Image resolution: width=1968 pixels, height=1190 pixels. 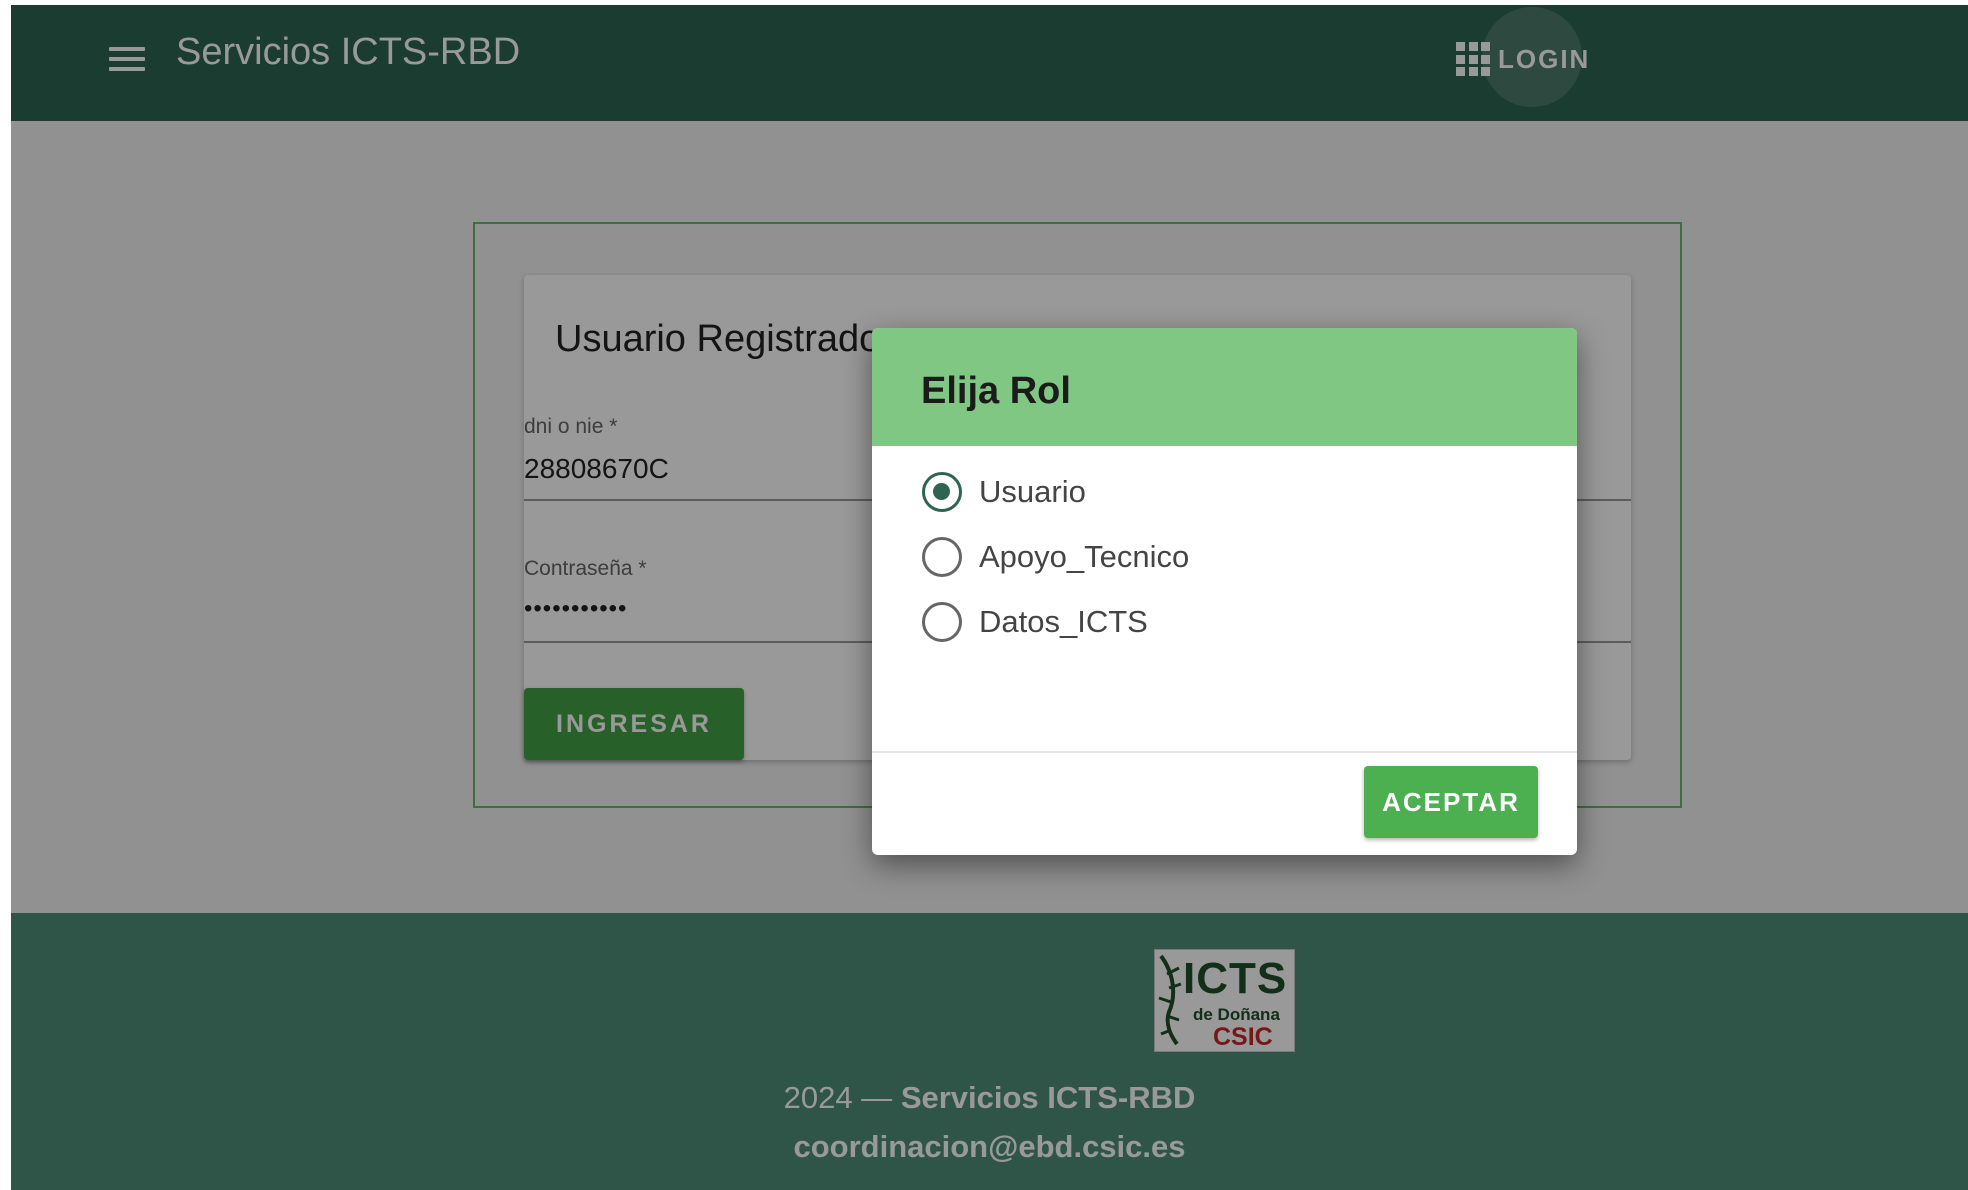 What do you see at coordinates (1451, 802) in the screenshot?
I see `aceptar-button: ACEPTAR` at bounding box center [1451, 802].